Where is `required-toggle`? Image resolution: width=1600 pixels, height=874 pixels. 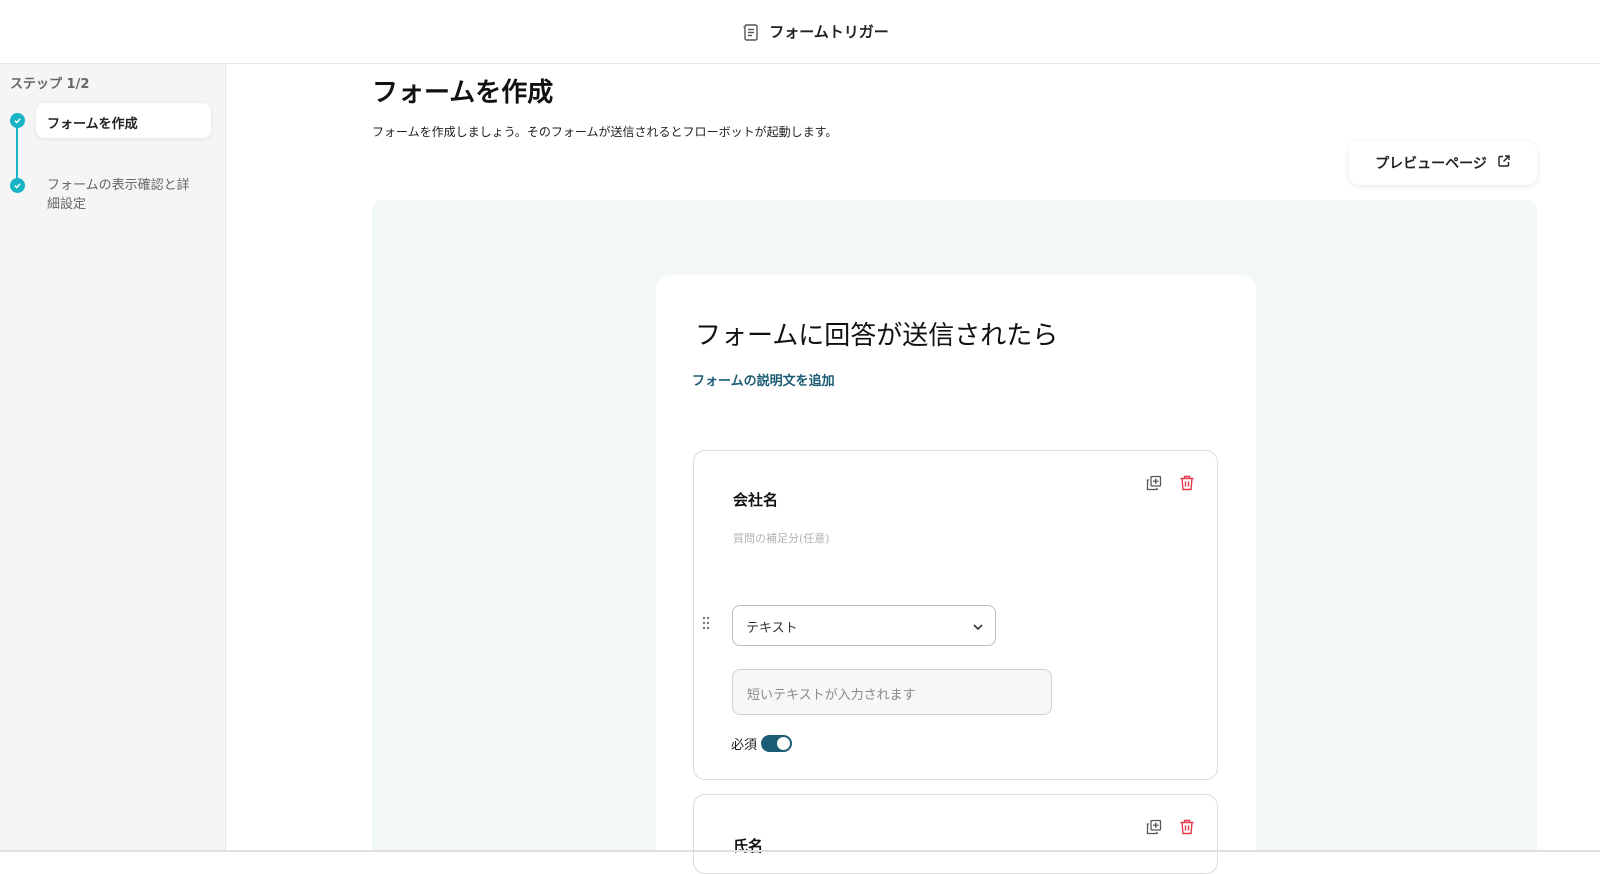
required-toggle is located at coordinates (777, 743).